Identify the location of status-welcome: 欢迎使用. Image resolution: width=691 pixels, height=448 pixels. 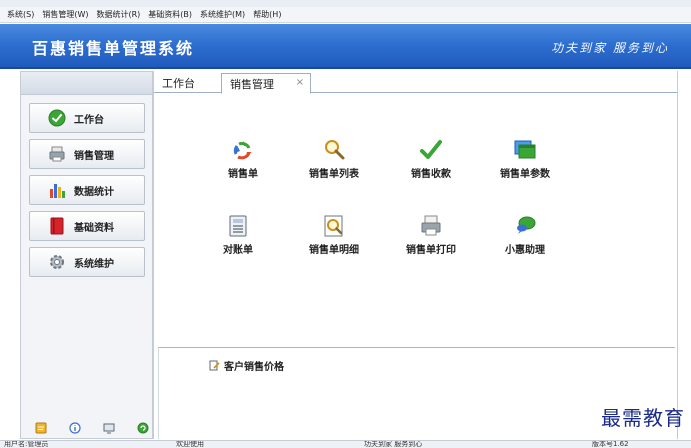
(190, 444).